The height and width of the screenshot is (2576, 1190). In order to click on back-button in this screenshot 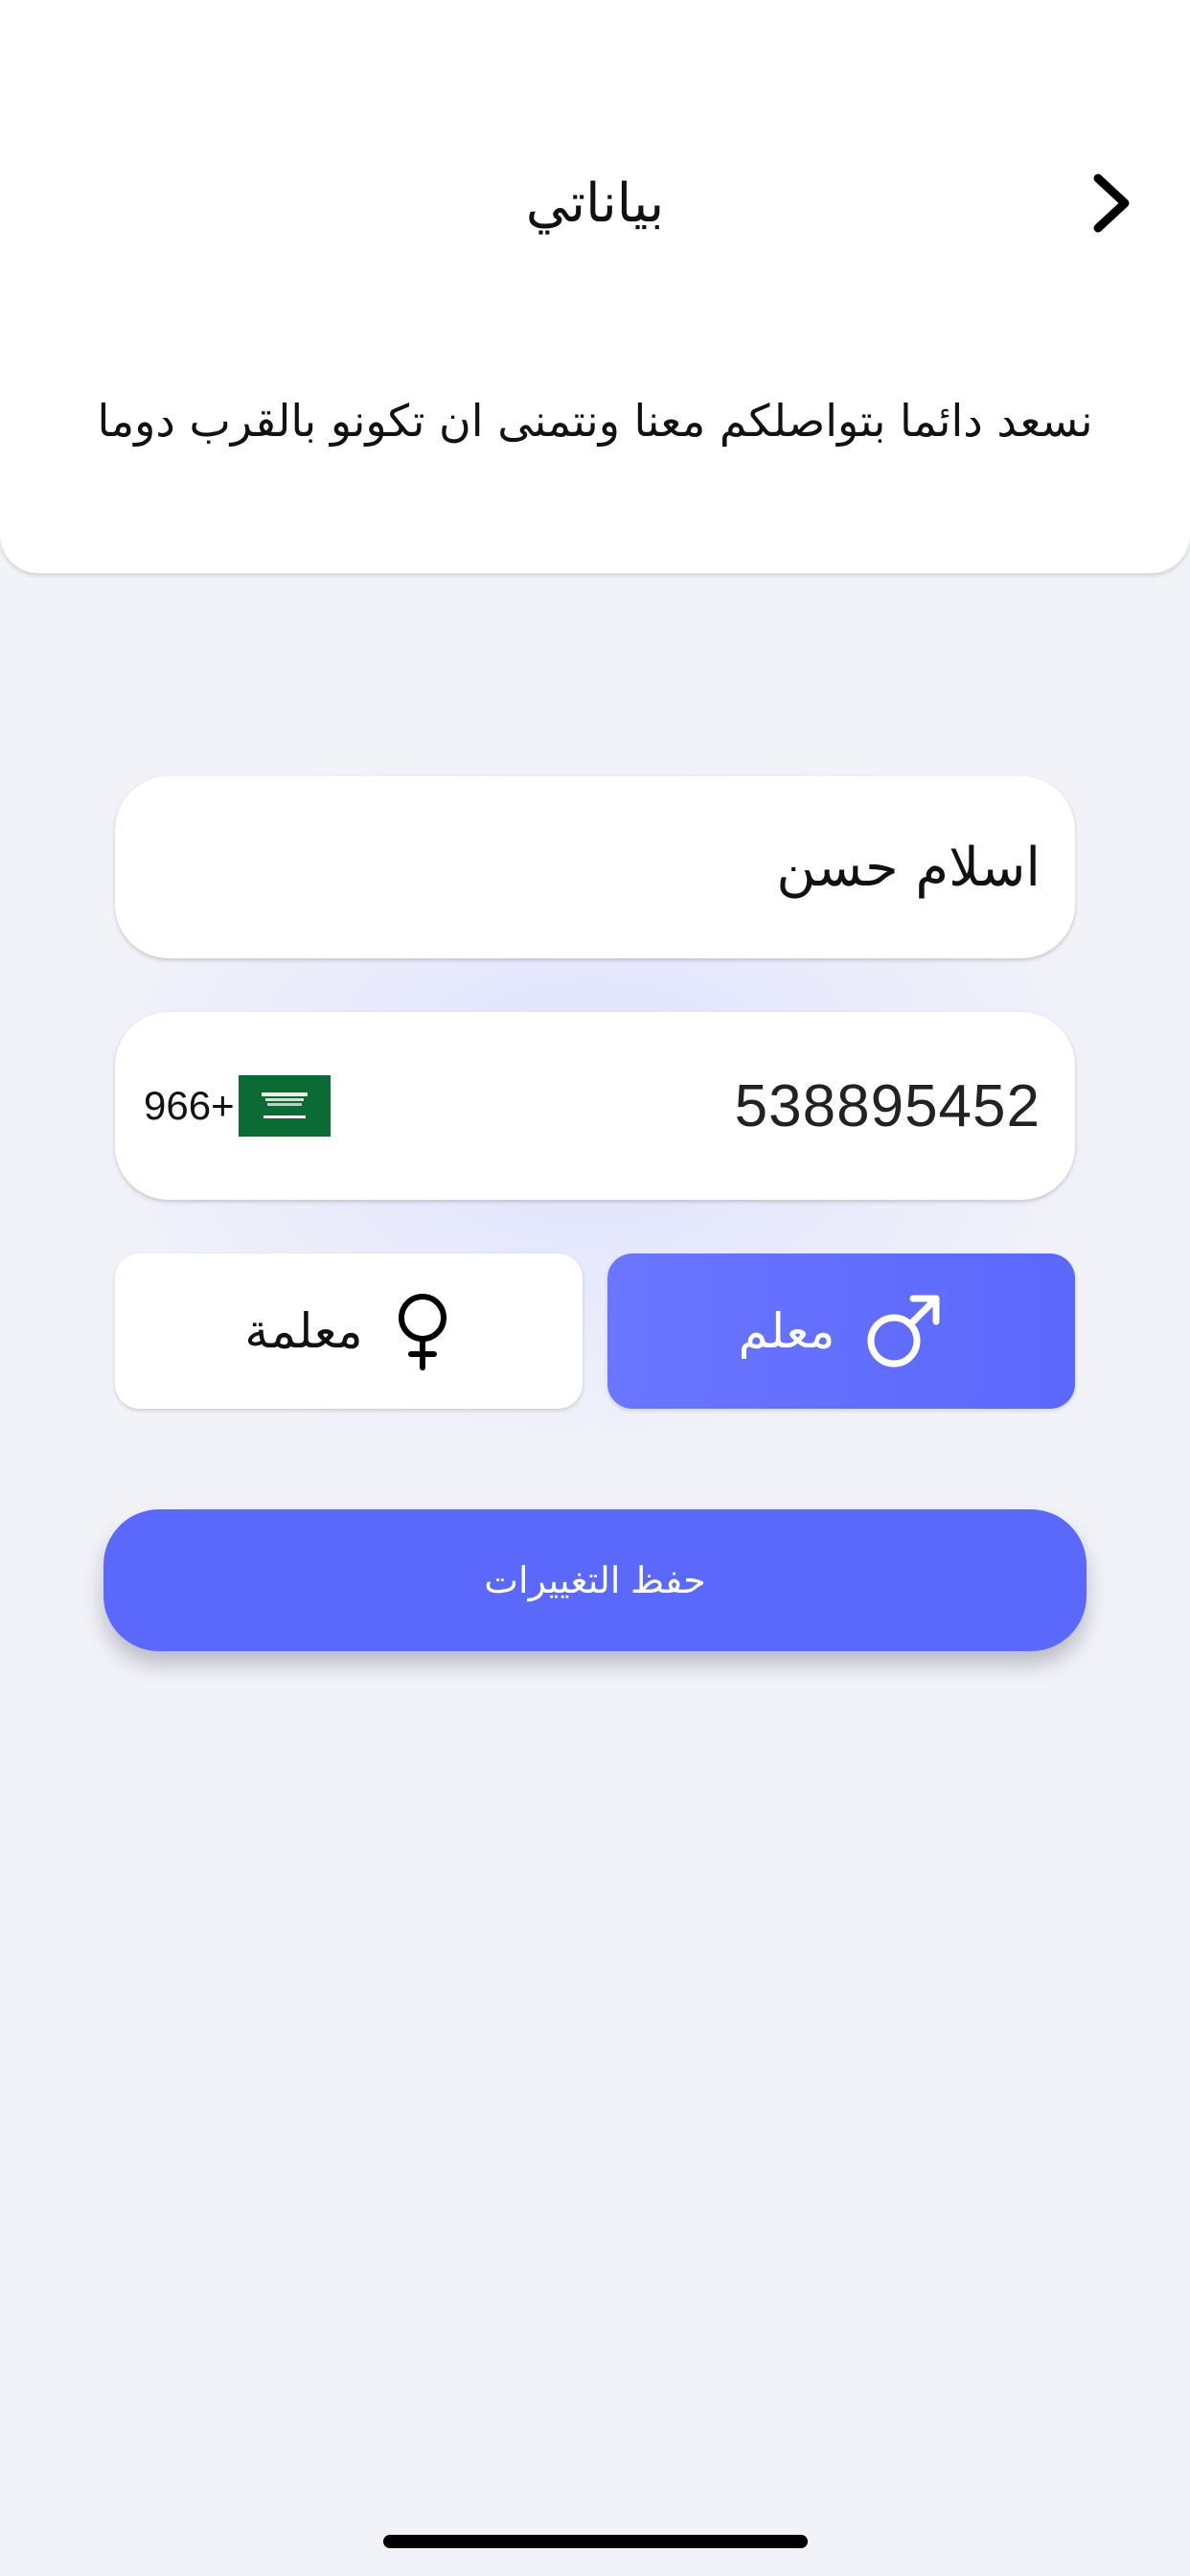, I will do `click(1111, 203)`.